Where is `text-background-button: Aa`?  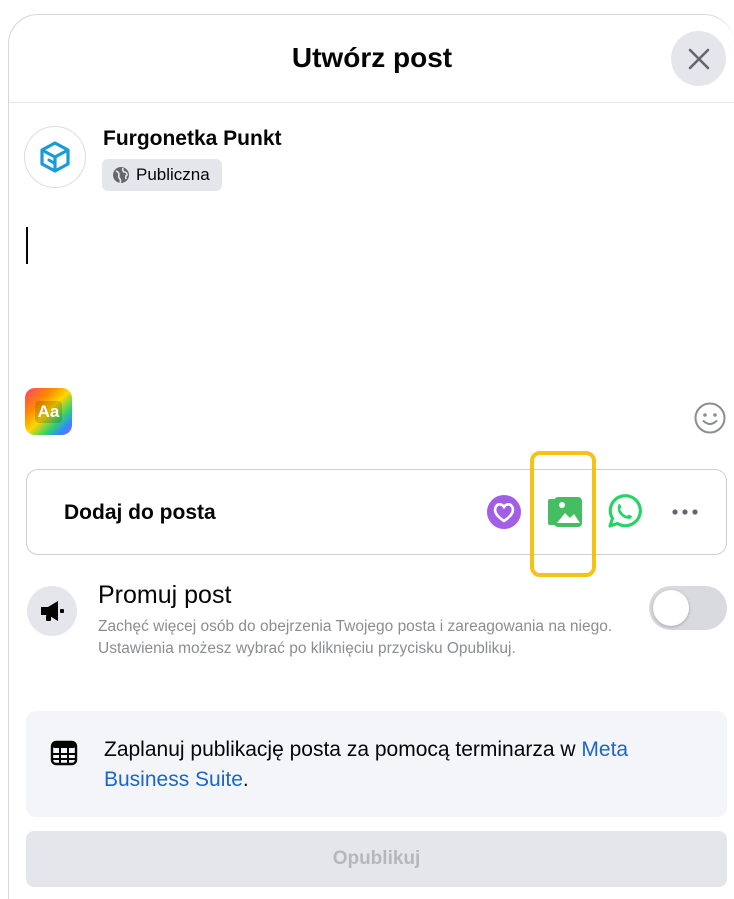
text-background-button: Aa is located at coordinates (48, 411).